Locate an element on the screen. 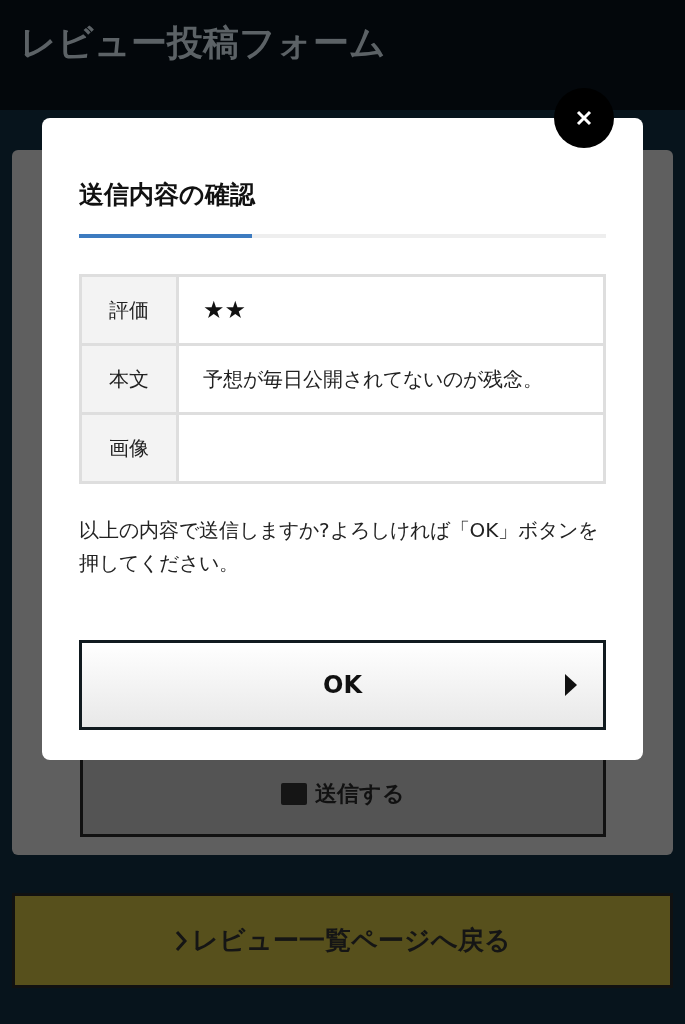 The image size is (685, 1024). triangle-right-icon is located at coordinates (571, 684).